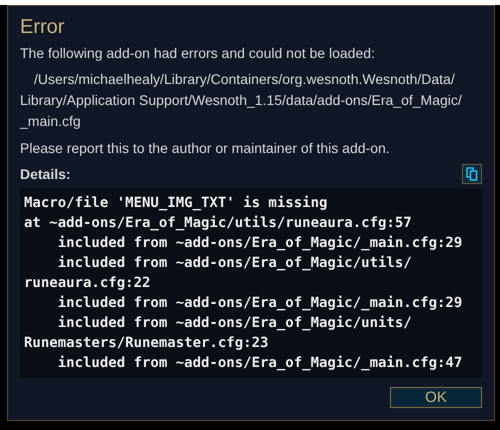 Image resolution: width=500 pixels, height=430 pixels. What do you see at coordinates (436, 397) in the screenshot?
I see `ok-button: OK` at bounding box center [436, 397].